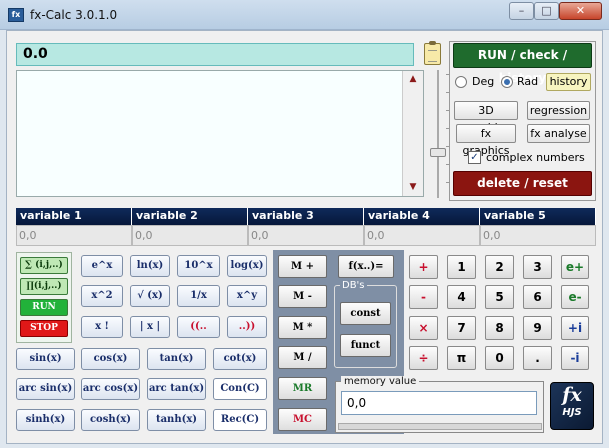 Image resolution: width=609 pixels, height=448 pixels. Describe the element at coordinates (74, 15) in the screenshot. I see `window-title: fx-Calc 3.0.1.0` at that location.